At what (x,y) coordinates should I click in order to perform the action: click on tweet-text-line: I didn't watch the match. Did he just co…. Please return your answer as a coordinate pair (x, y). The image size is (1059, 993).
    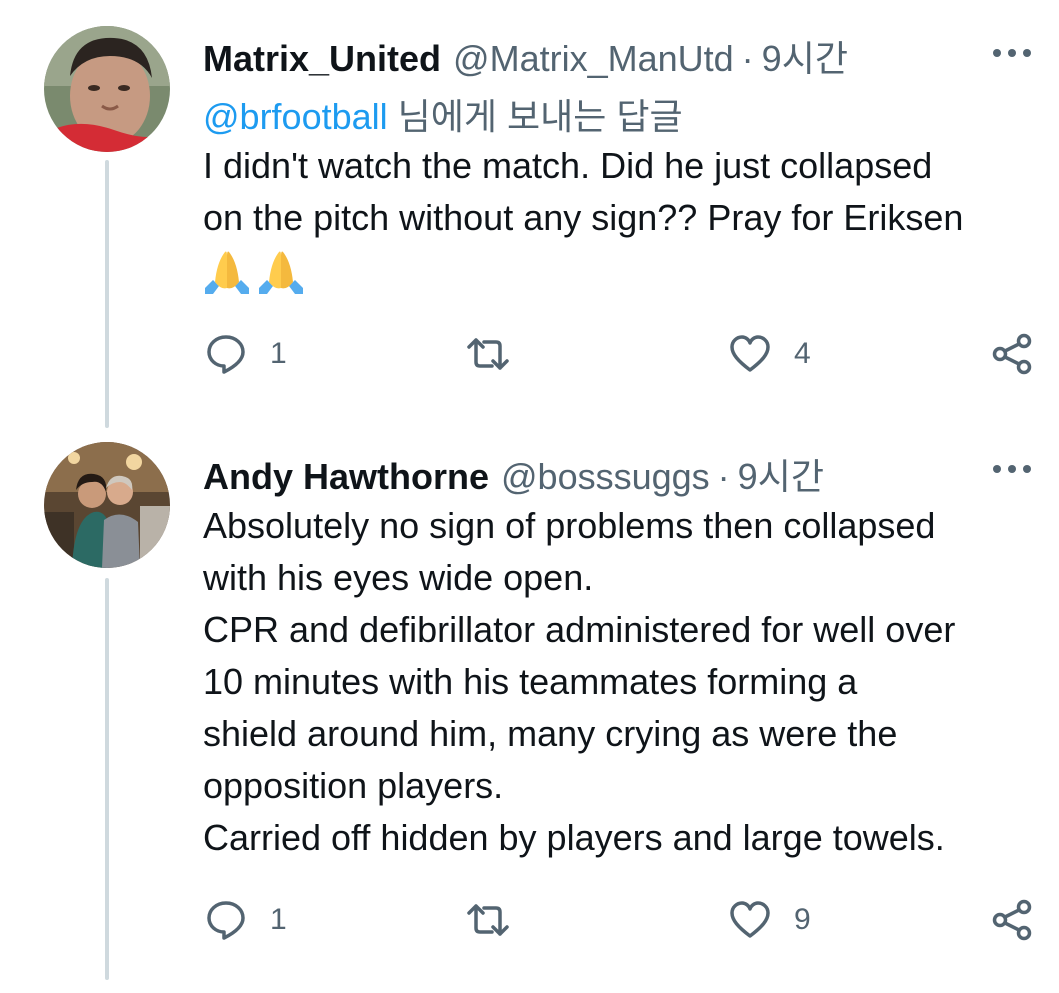
    Looking at the image, I should click on (568, 165).